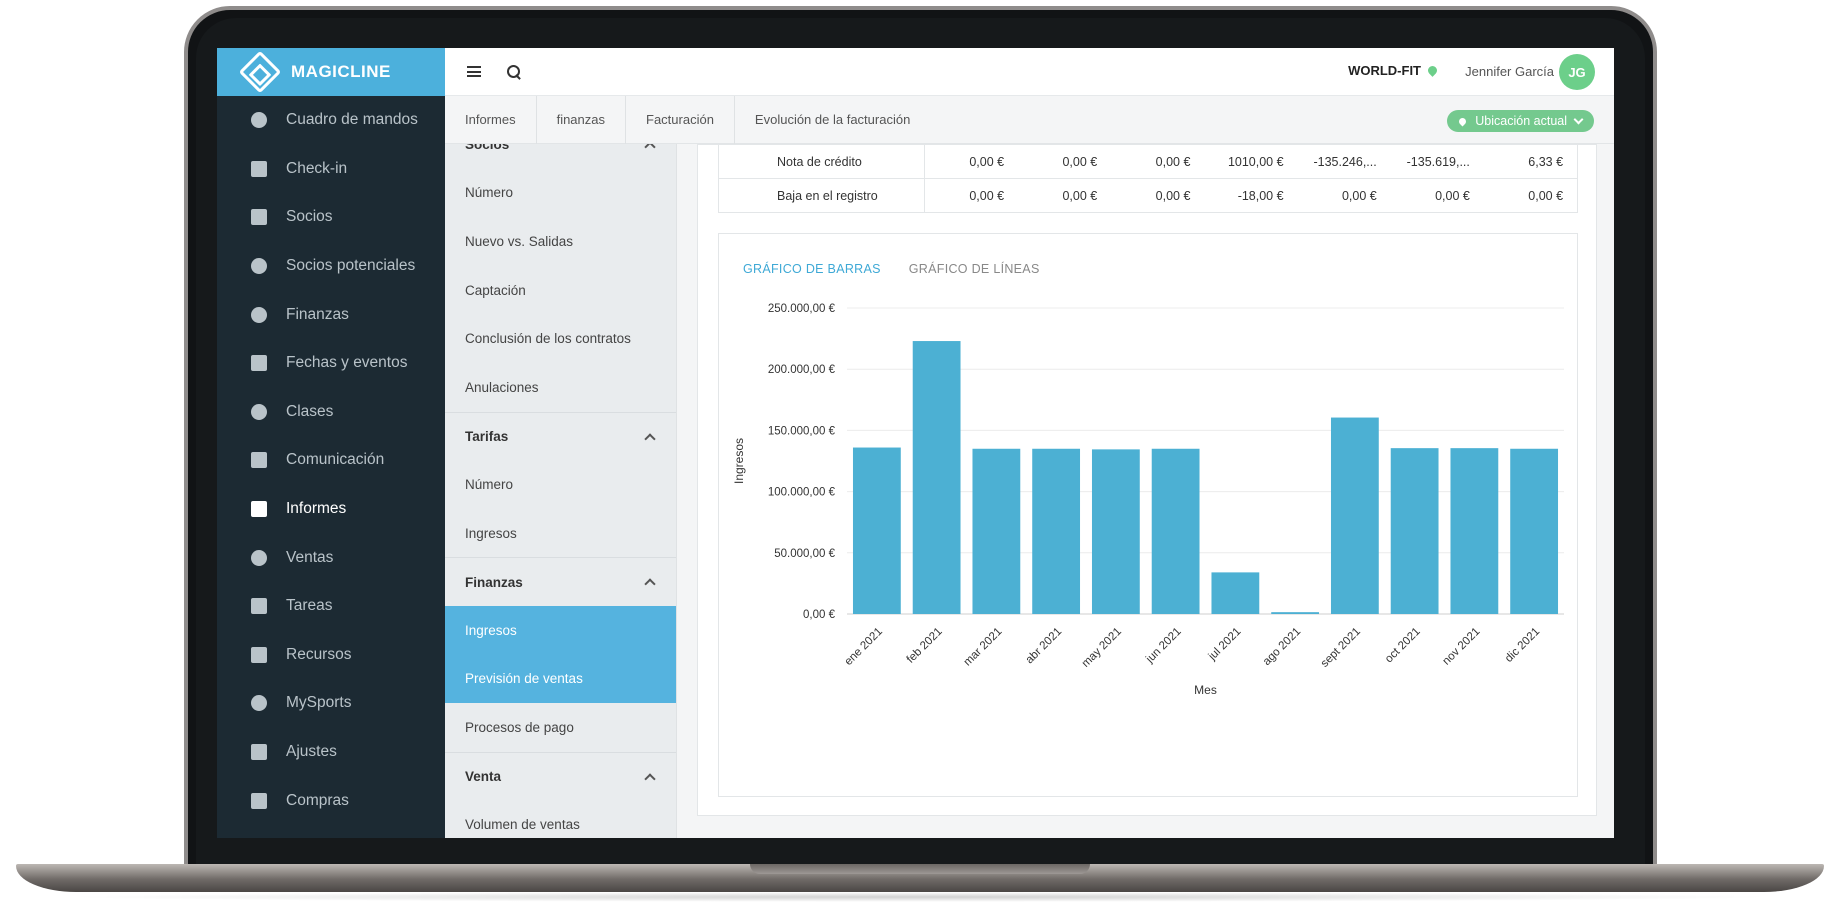 The width and height of the screenshot is (1840, 906). What do you see at coordinates (514, 71) in the screenshot?
I see `search-icon` at bounding box center [514, 71].